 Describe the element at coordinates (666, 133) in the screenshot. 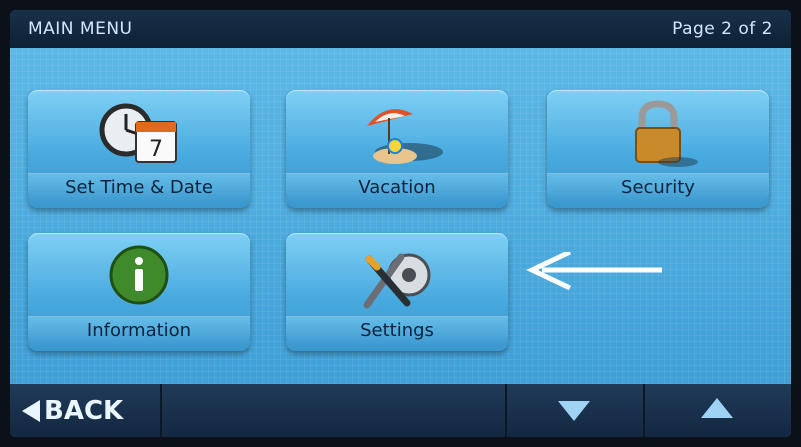

I see `padlock-icon` at that location.